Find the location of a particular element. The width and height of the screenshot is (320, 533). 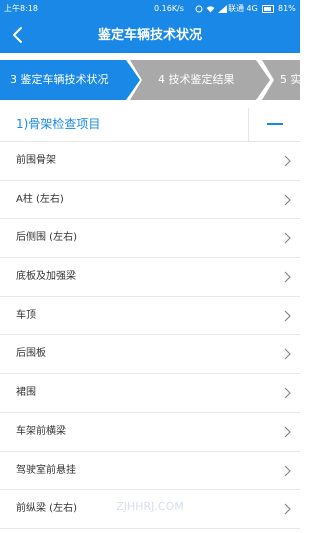

list-item: 车架前横梁 is located at coordinates (150, 432).